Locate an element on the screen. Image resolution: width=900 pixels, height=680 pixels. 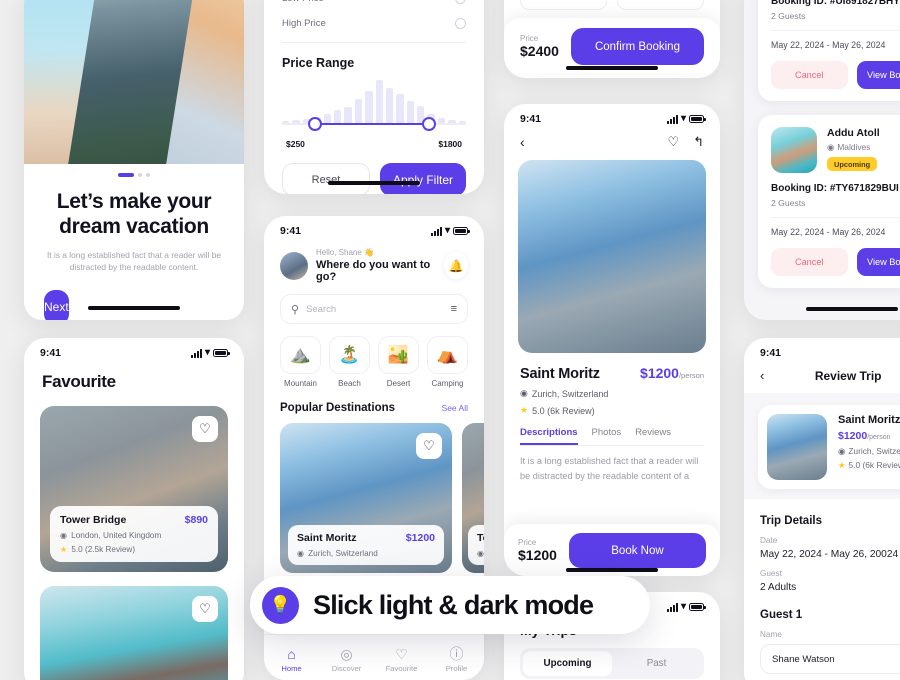
category-desert: 🏜️ Desert is located at coordinates (398, 362).